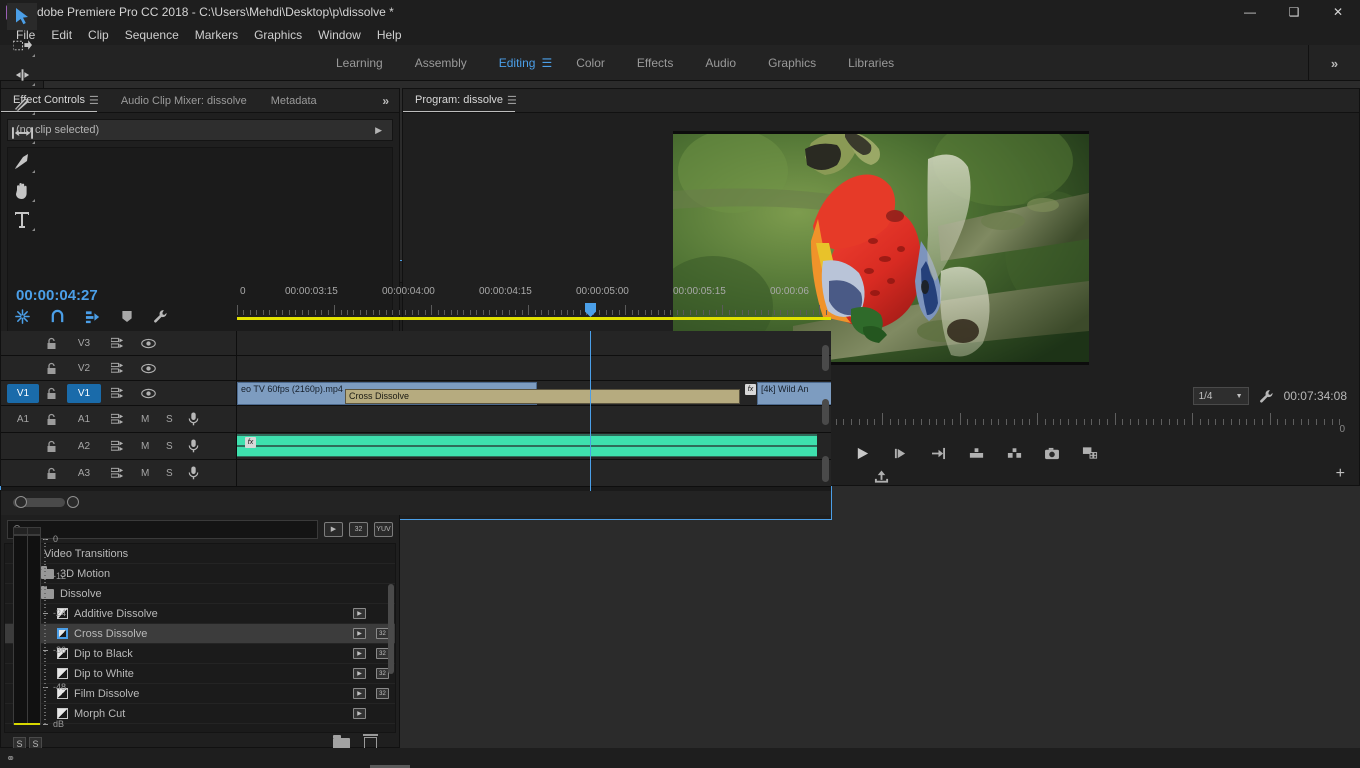 The width and height of the screenshot is (1360, 768). What do you see at coordinates (938, 453) in the screenshot?
I see `go-to-out-icon` at bounding box center [938, 453].